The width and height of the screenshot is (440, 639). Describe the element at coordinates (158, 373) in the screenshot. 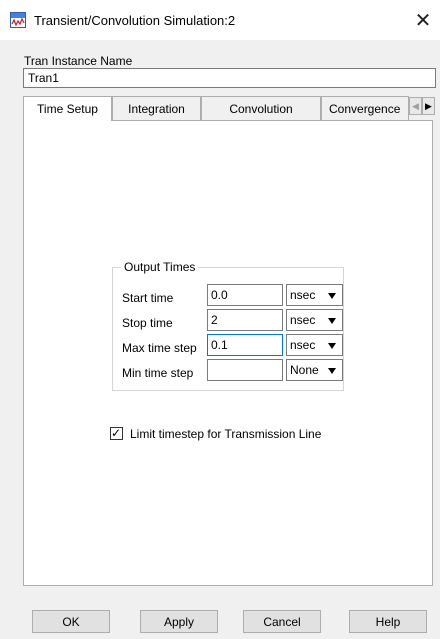

I see `min-time-step-label: Min time step` at that location.